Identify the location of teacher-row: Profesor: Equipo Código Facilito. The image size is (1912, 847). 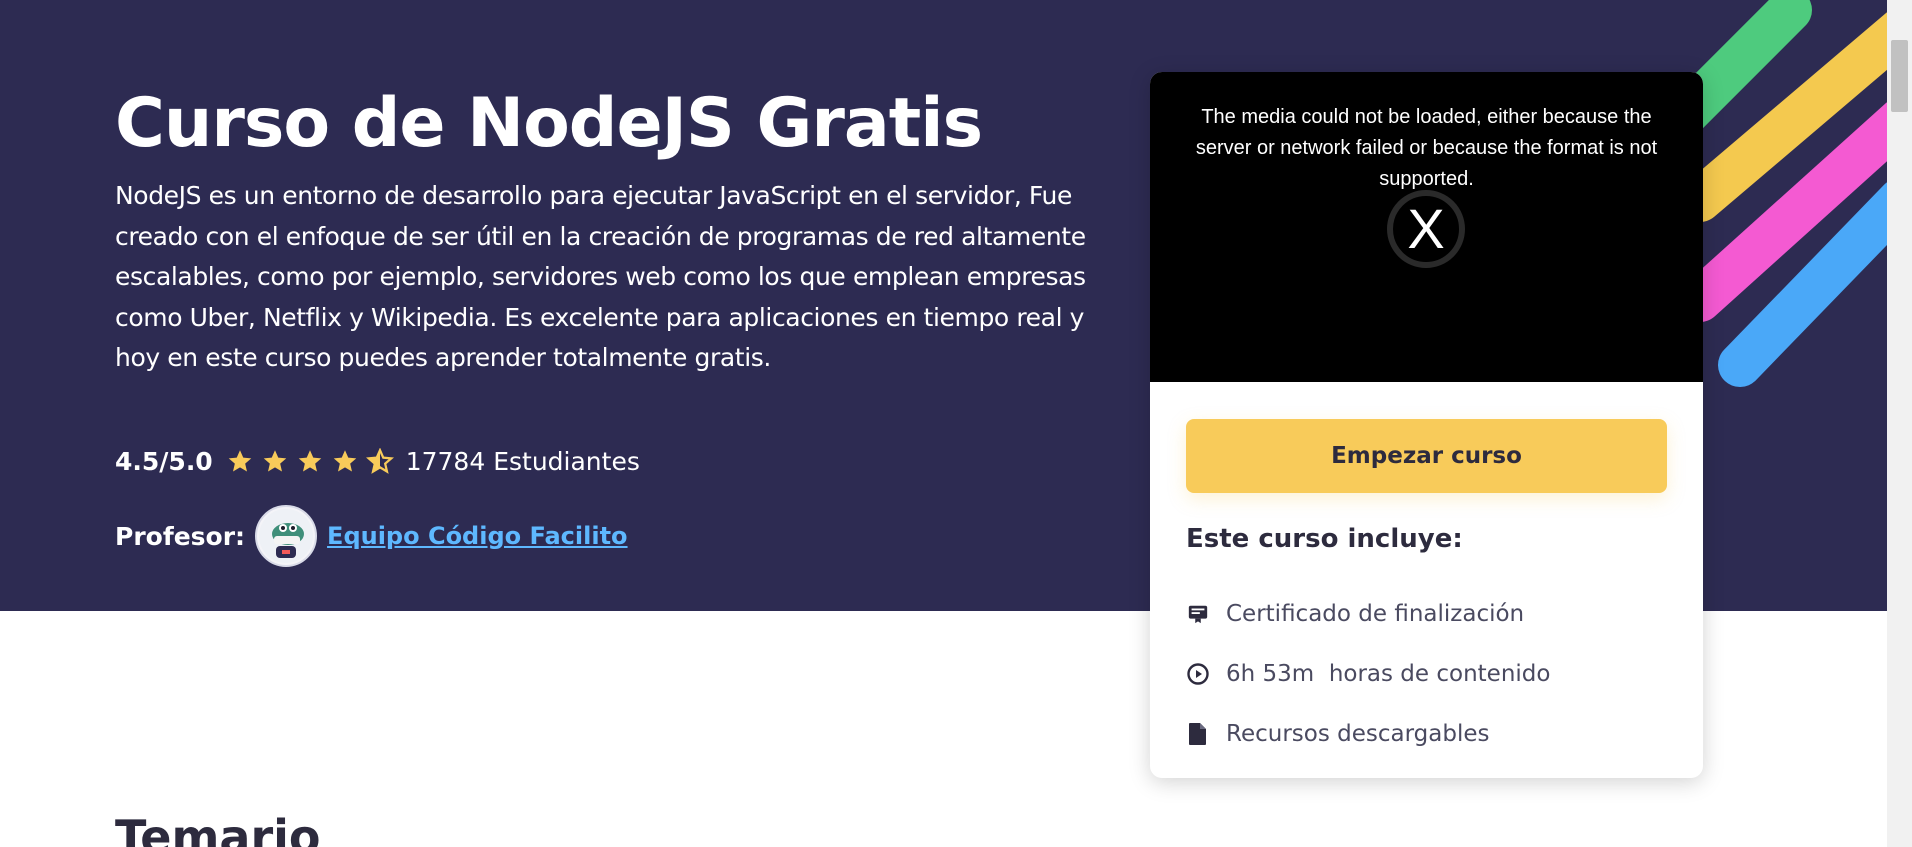
(371, 536).